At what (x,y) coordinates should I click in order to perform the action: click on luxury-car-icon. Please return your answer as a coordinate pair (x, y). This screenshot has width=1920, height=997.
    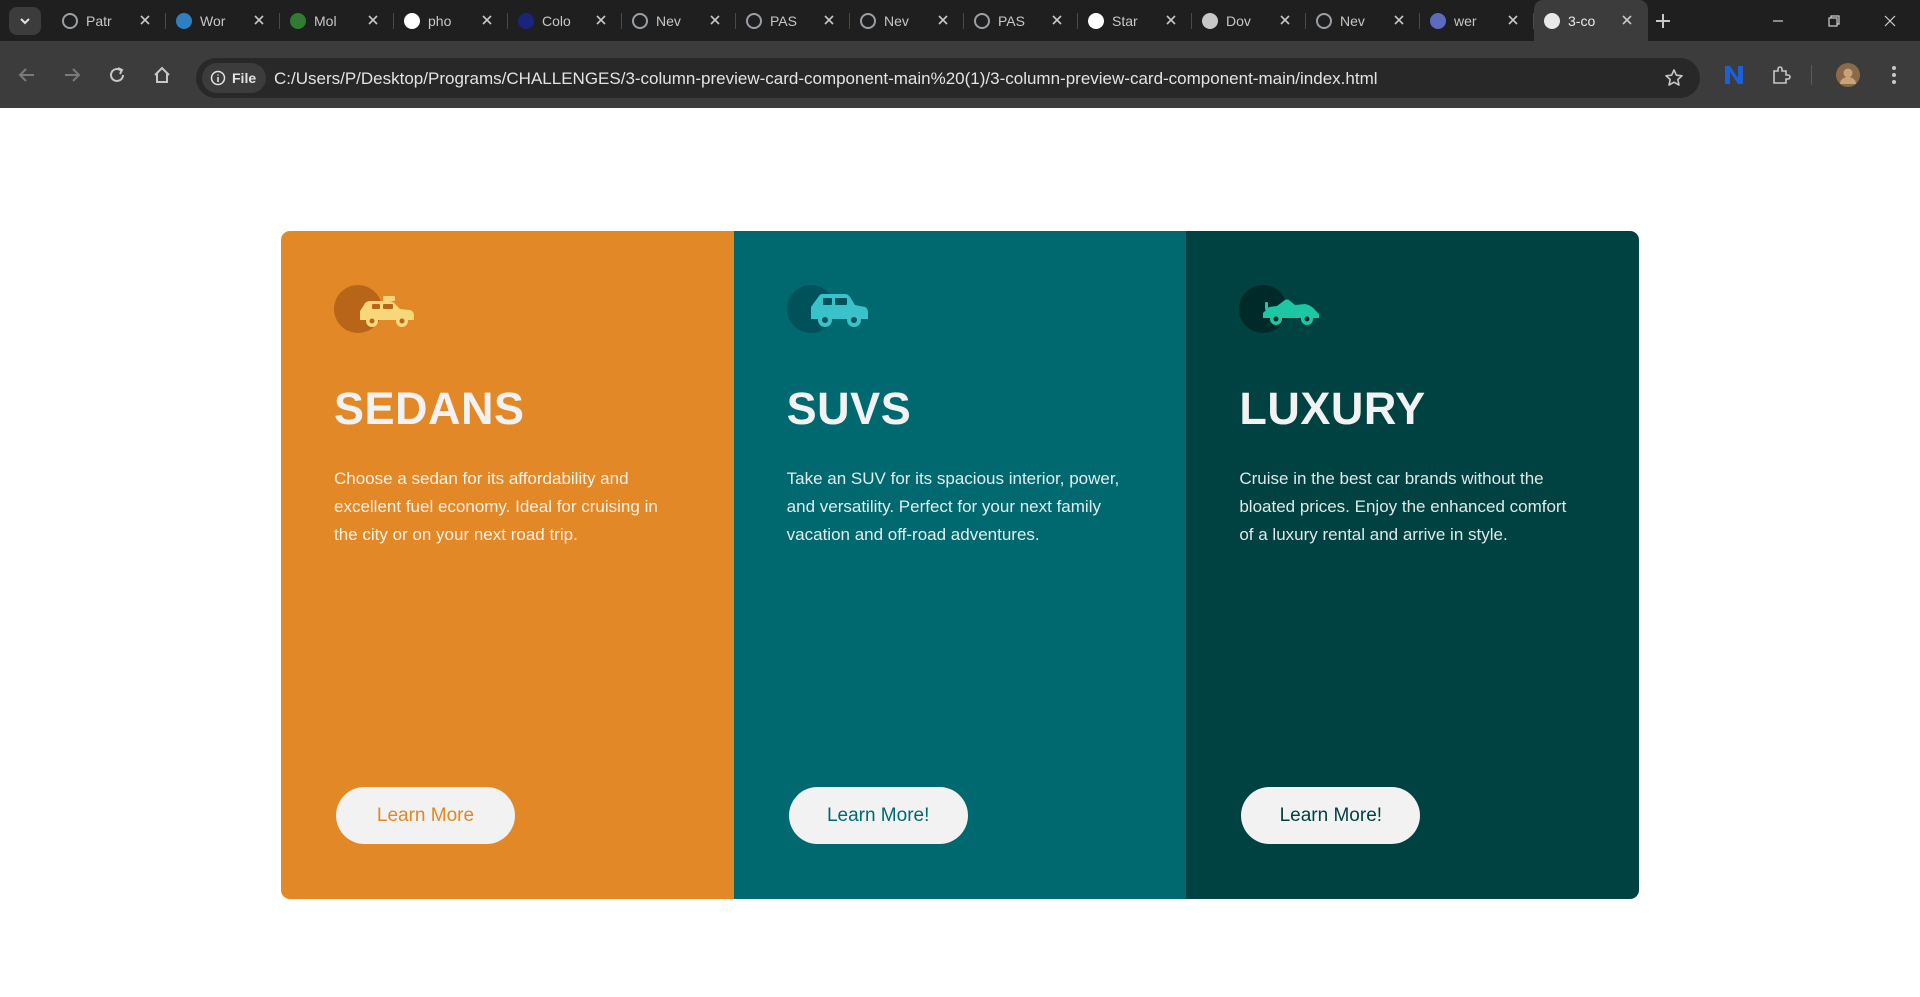
    Looking at the image, I should click on (1279, 309).